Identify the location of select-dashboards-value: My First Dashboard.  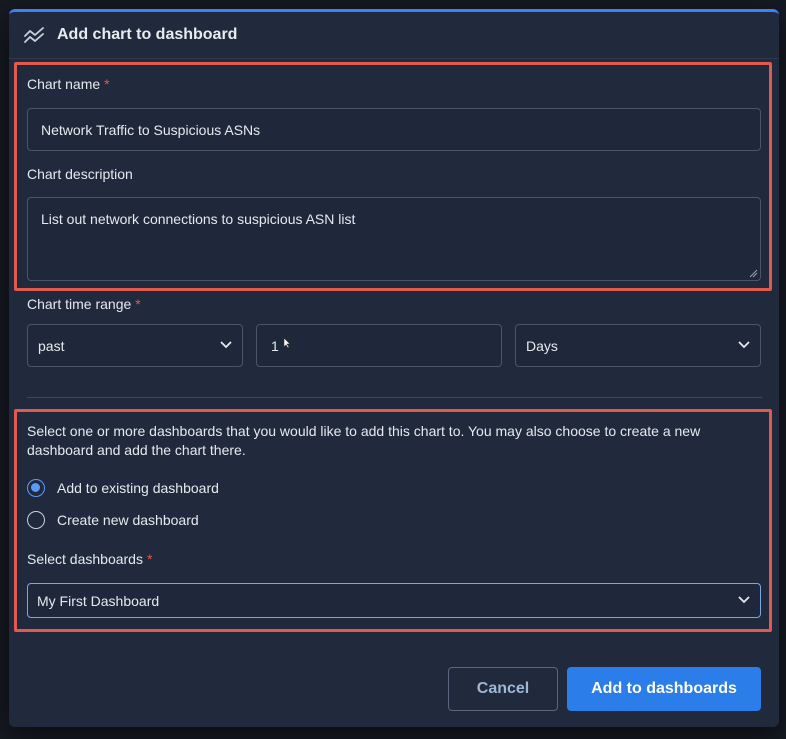
(98, 600).